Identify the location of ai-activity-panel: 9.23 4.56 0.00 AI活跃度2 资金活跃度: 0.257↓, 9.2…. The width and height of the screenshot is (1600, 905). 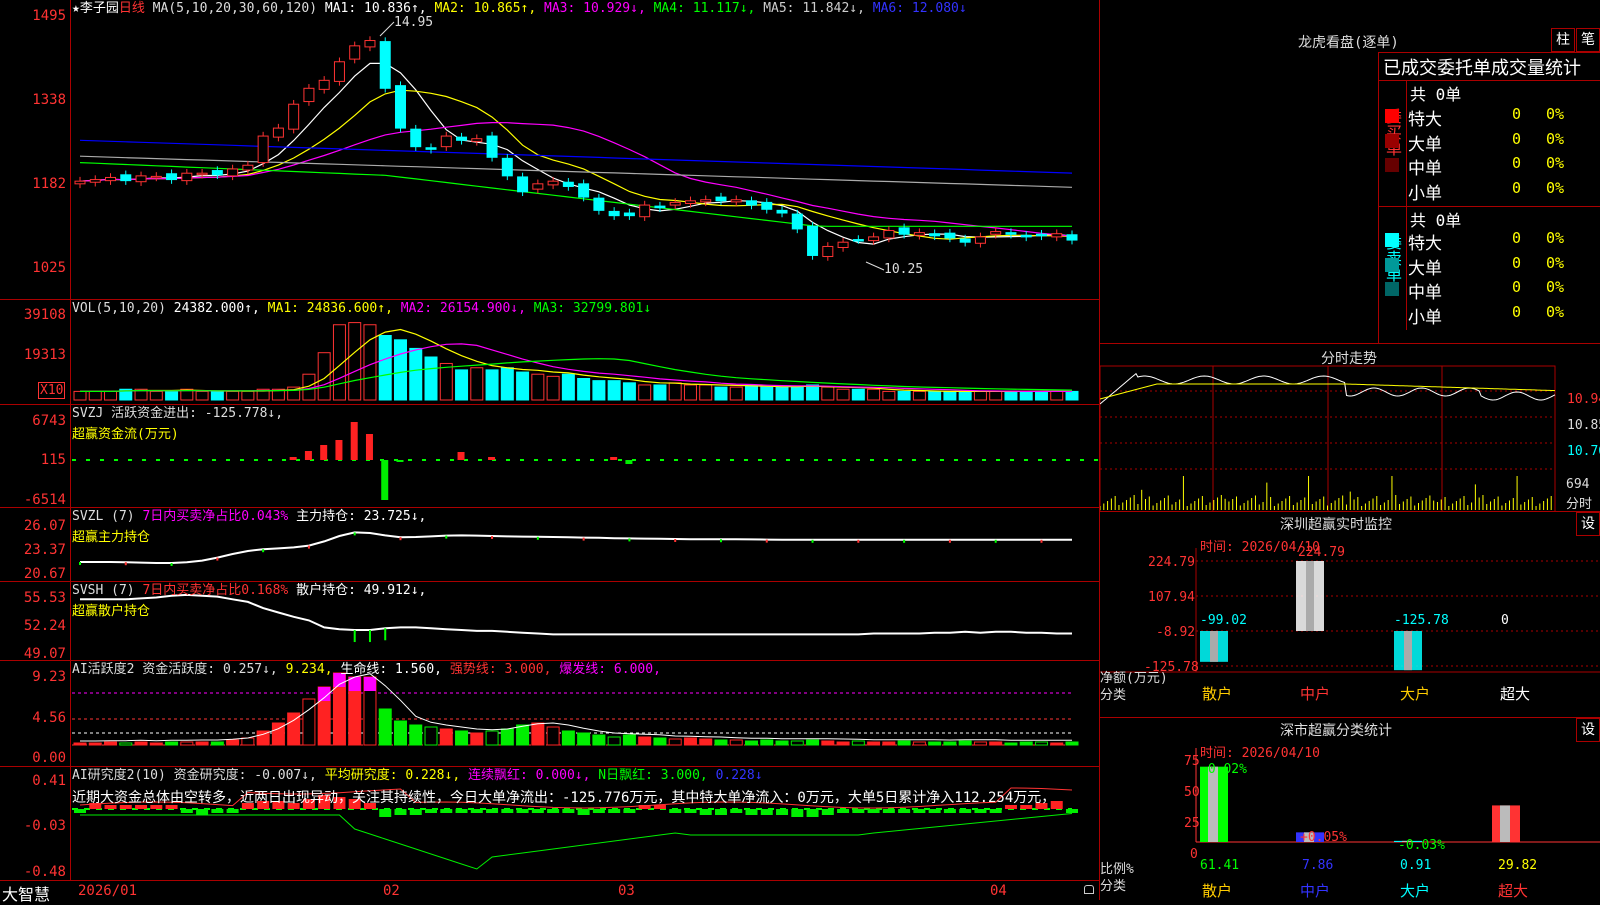
(549, 714).